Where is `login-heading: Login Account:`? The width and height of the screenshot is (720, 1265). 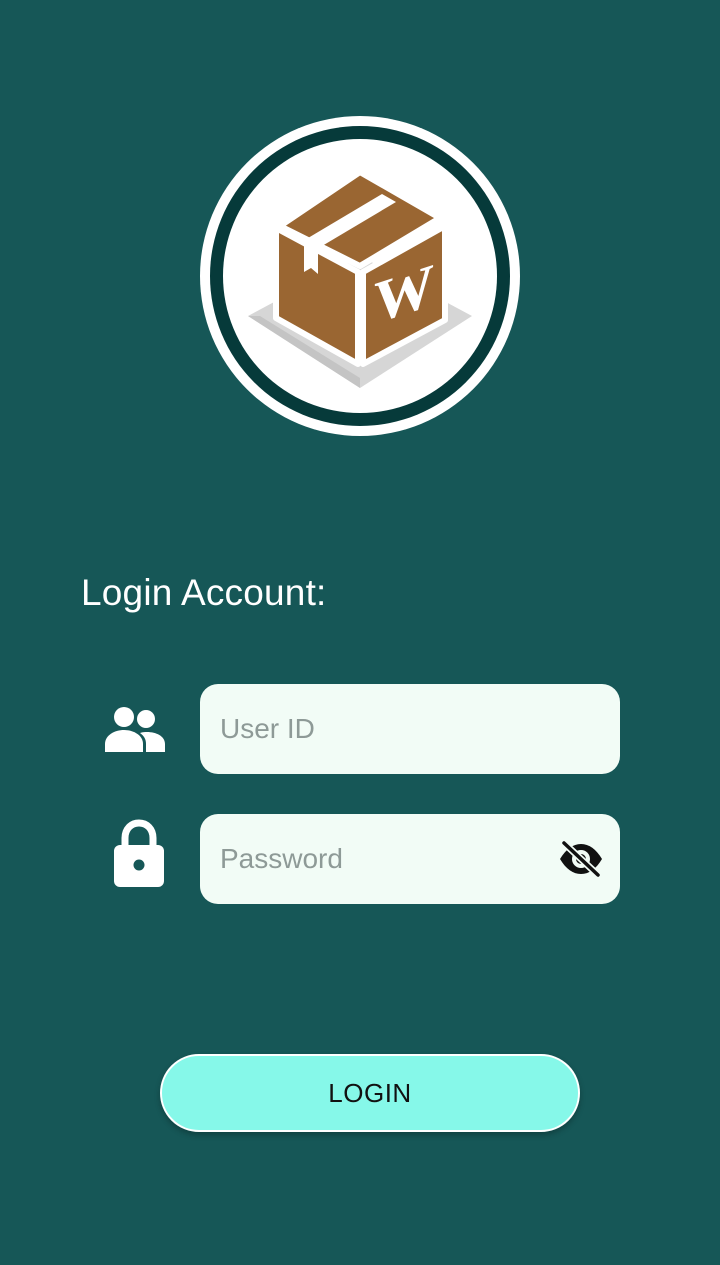 login-heading: Login Account: is located at coordinates (204, 592).